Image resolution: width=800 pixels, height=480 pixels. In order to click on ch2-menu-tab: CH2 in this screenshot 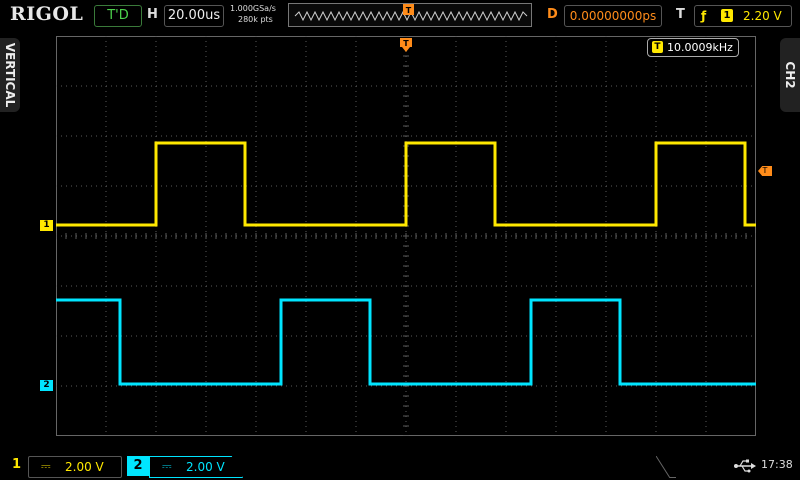, I will do `click(790, 75)`.